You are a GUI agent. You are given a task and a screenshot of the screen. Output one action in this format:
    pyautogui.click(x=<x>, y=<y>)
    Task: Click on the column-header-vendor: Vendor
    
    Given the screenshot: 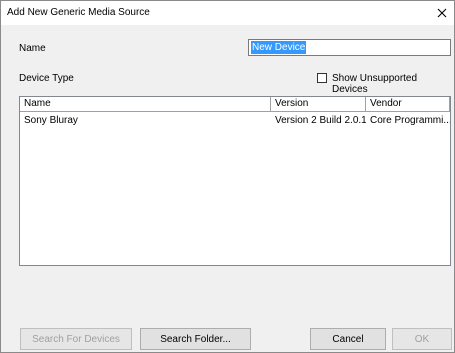 What is the action you would take?
    pyautogui.click(x=408, y=104)
    